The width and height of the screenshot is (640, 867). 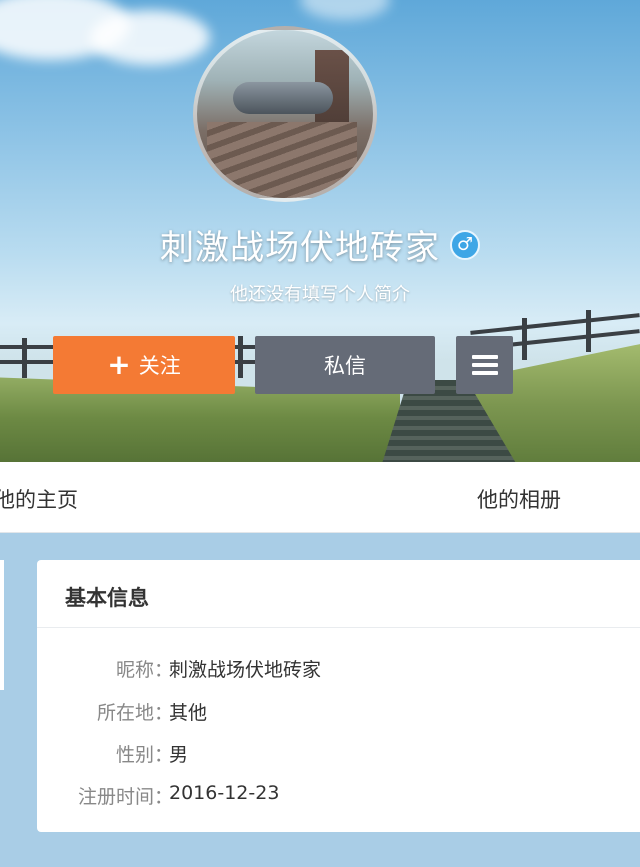 I want to click on menu-icon, so click(x=484, y=365).